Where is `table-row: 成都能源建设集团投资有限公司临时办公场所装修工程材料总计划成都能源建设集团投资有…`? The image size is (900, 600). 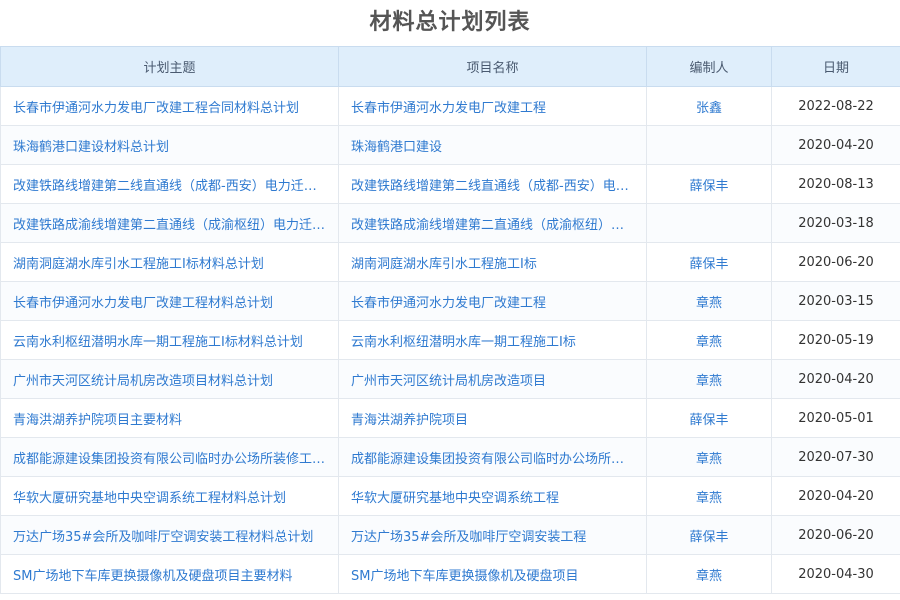
table-row: 成都能源建设集团投资有限公司临时办公场所装修工程材料总计划成都能源建设集团投资有… is located at coordinates (450, 457).